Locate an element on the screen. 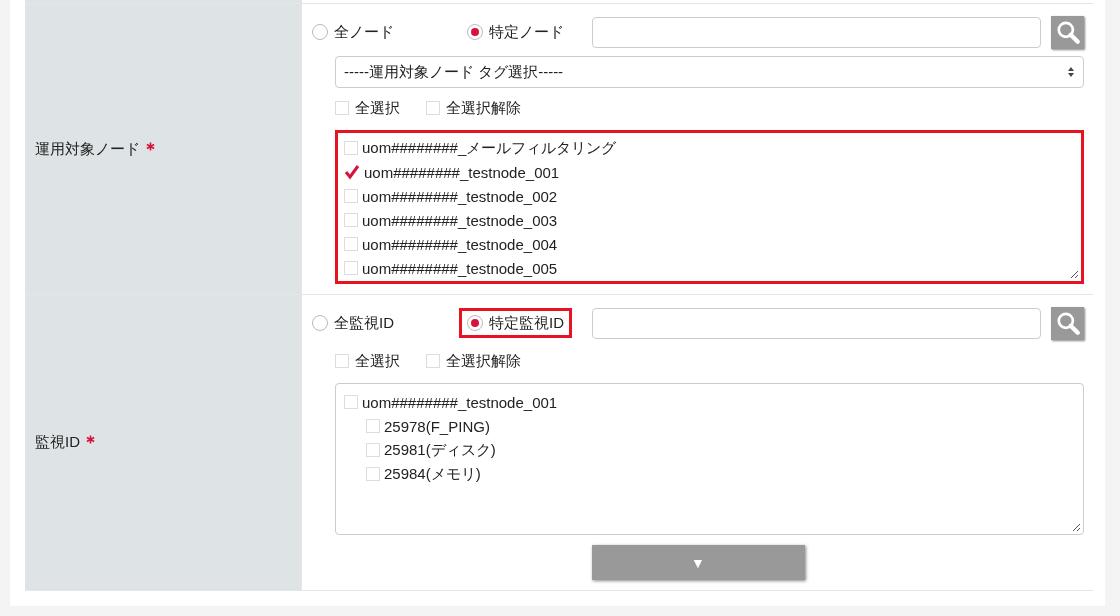 Image resolution: width=1120 pixels, height=616 pixels. list-item-label: uom########_testnode_002 is located at coordinates (460, 196).